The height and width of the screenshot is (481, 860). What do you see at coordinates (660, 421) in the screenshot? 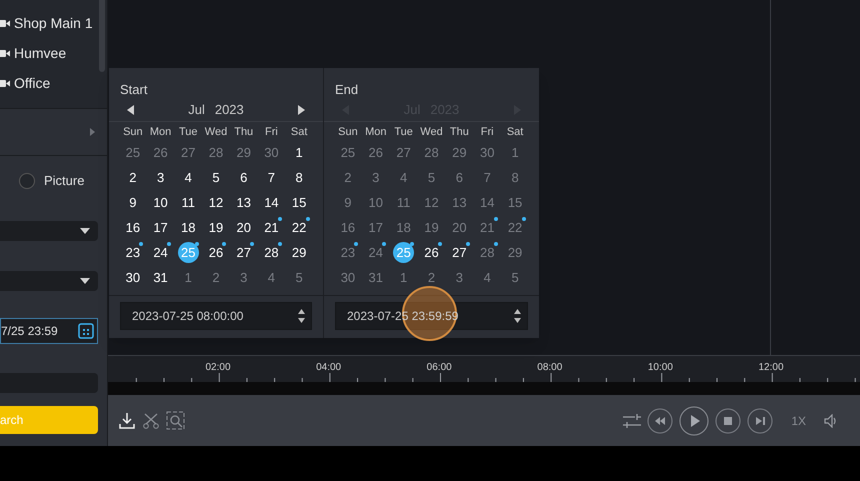
I see `rewind-icon` at bounding box center [660, 421].